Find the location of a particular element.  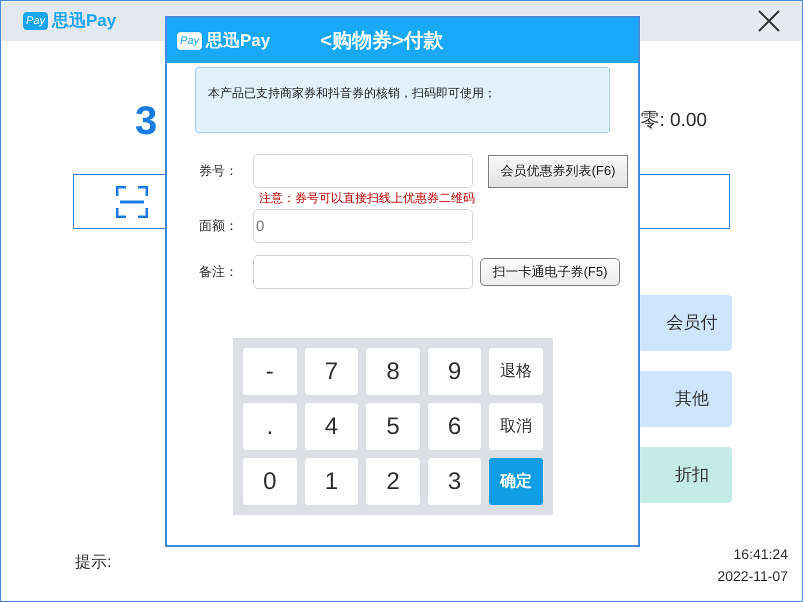

date-text: 2022-11-07 is located at coordinates (752, 576).